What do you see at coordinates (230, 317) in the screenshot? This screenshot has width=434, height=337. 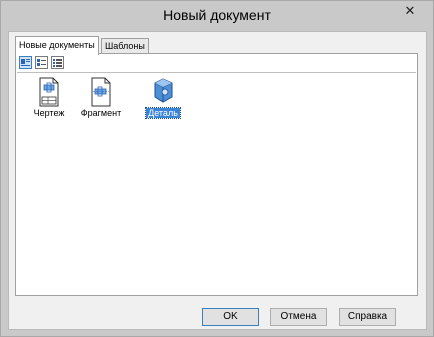 I see `ok-button: OK` at bounding box center [230, 317].